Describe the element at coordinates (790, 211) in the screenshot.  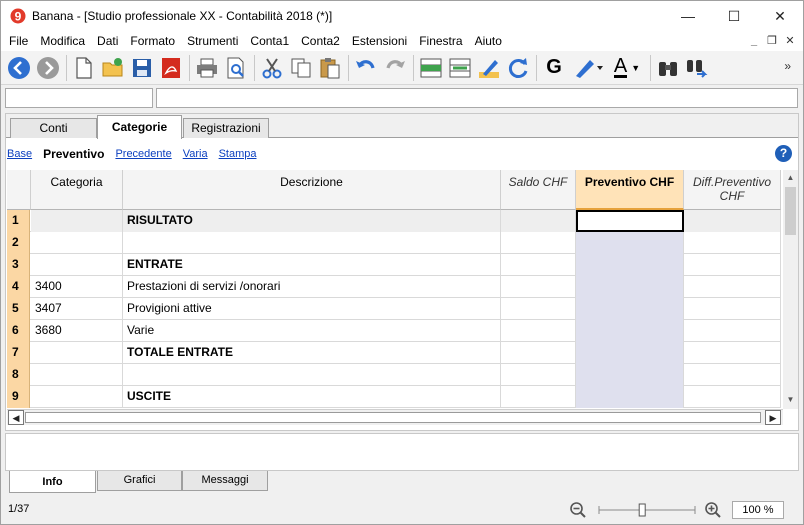
I see `vertical-scroll-thumb` at that location.